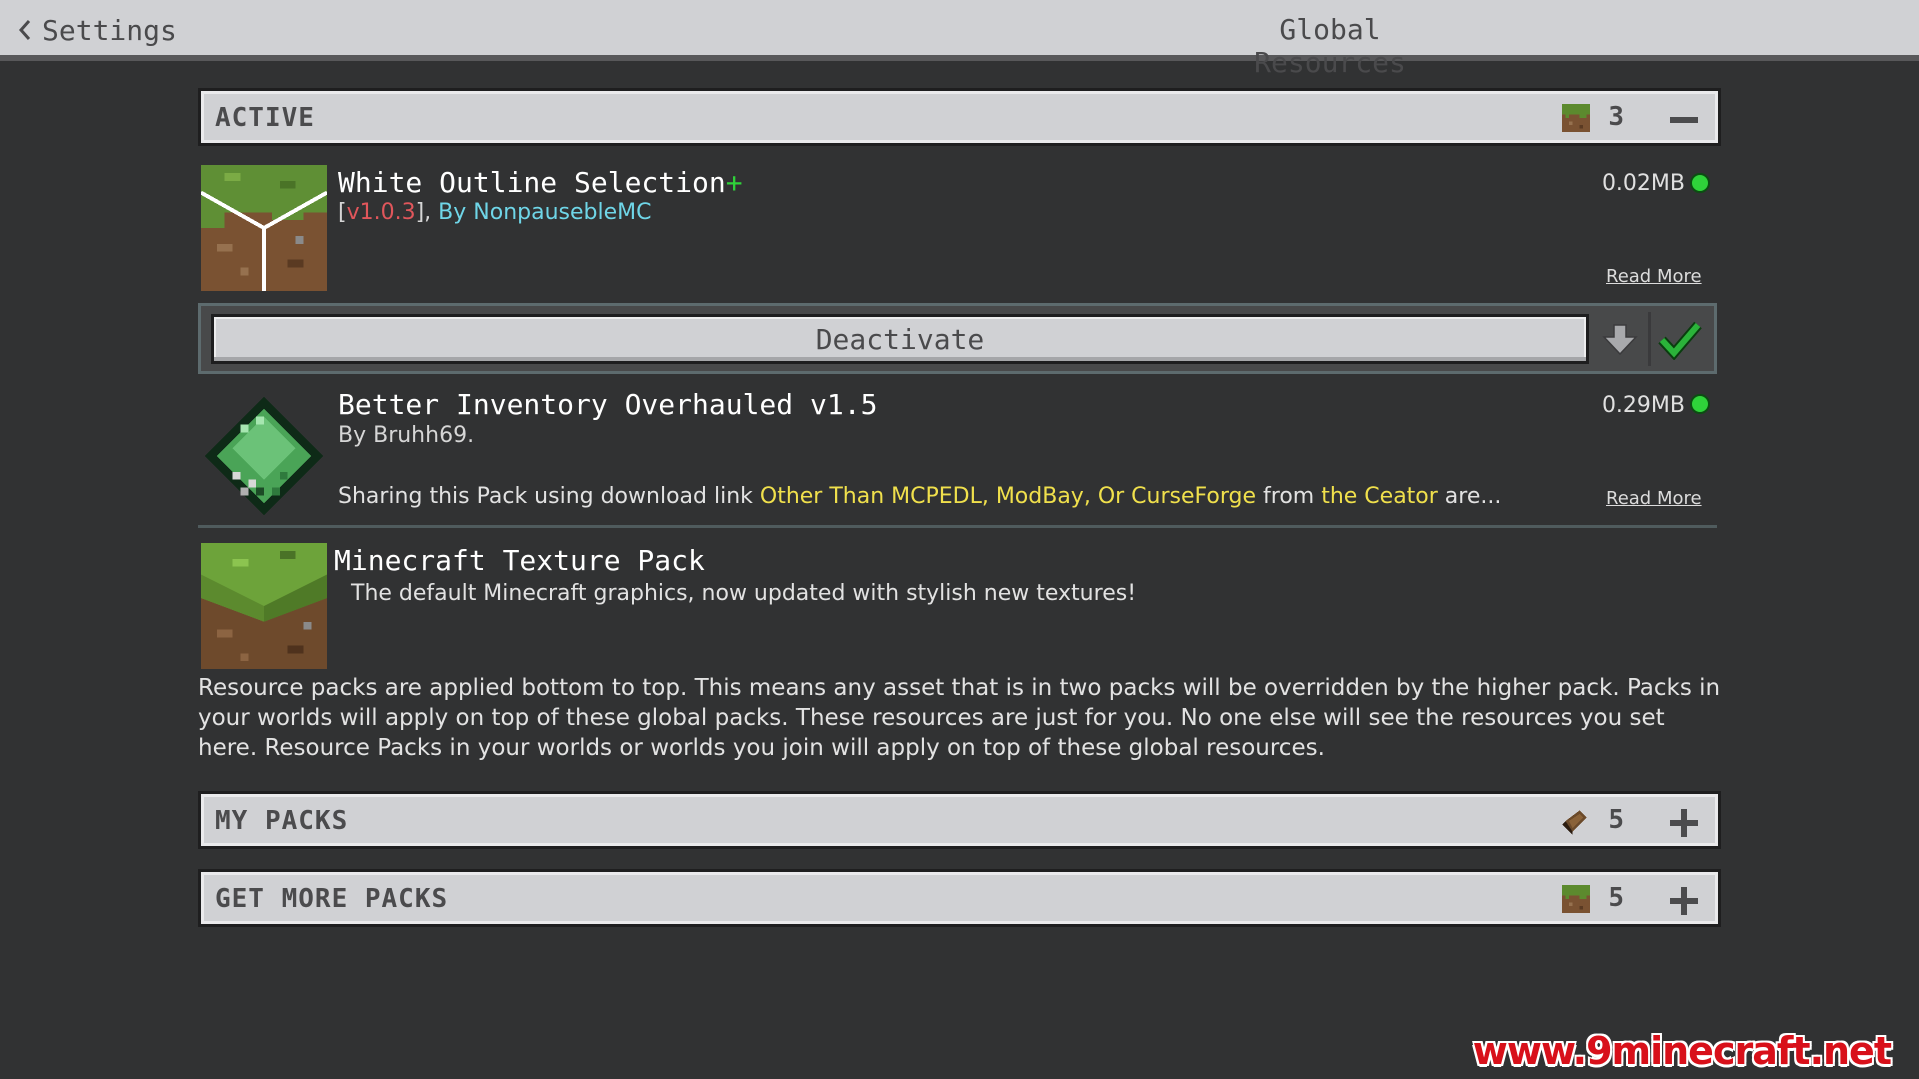 The width and height of the screenshot is (1919, 1079). What do you see at coordinates (1680, 340) in the screenshot?
I see `checkmark-icon` at bounding box center [1680, 340].